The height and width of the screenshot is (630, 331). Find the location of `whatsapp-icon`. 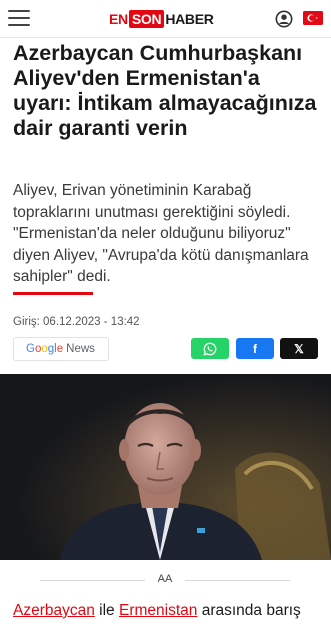

whatsapp-icon is located at coordinates (210, 349).